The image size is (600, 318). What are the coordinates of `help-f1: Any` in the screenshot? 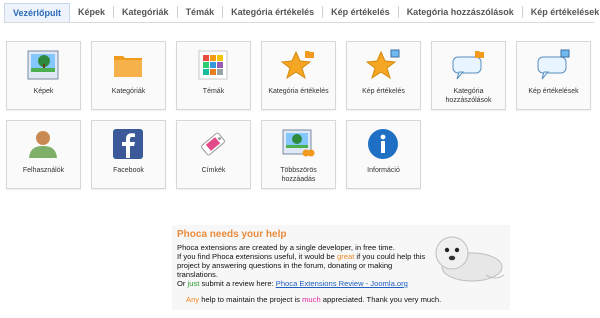 It's located at (193, 299).